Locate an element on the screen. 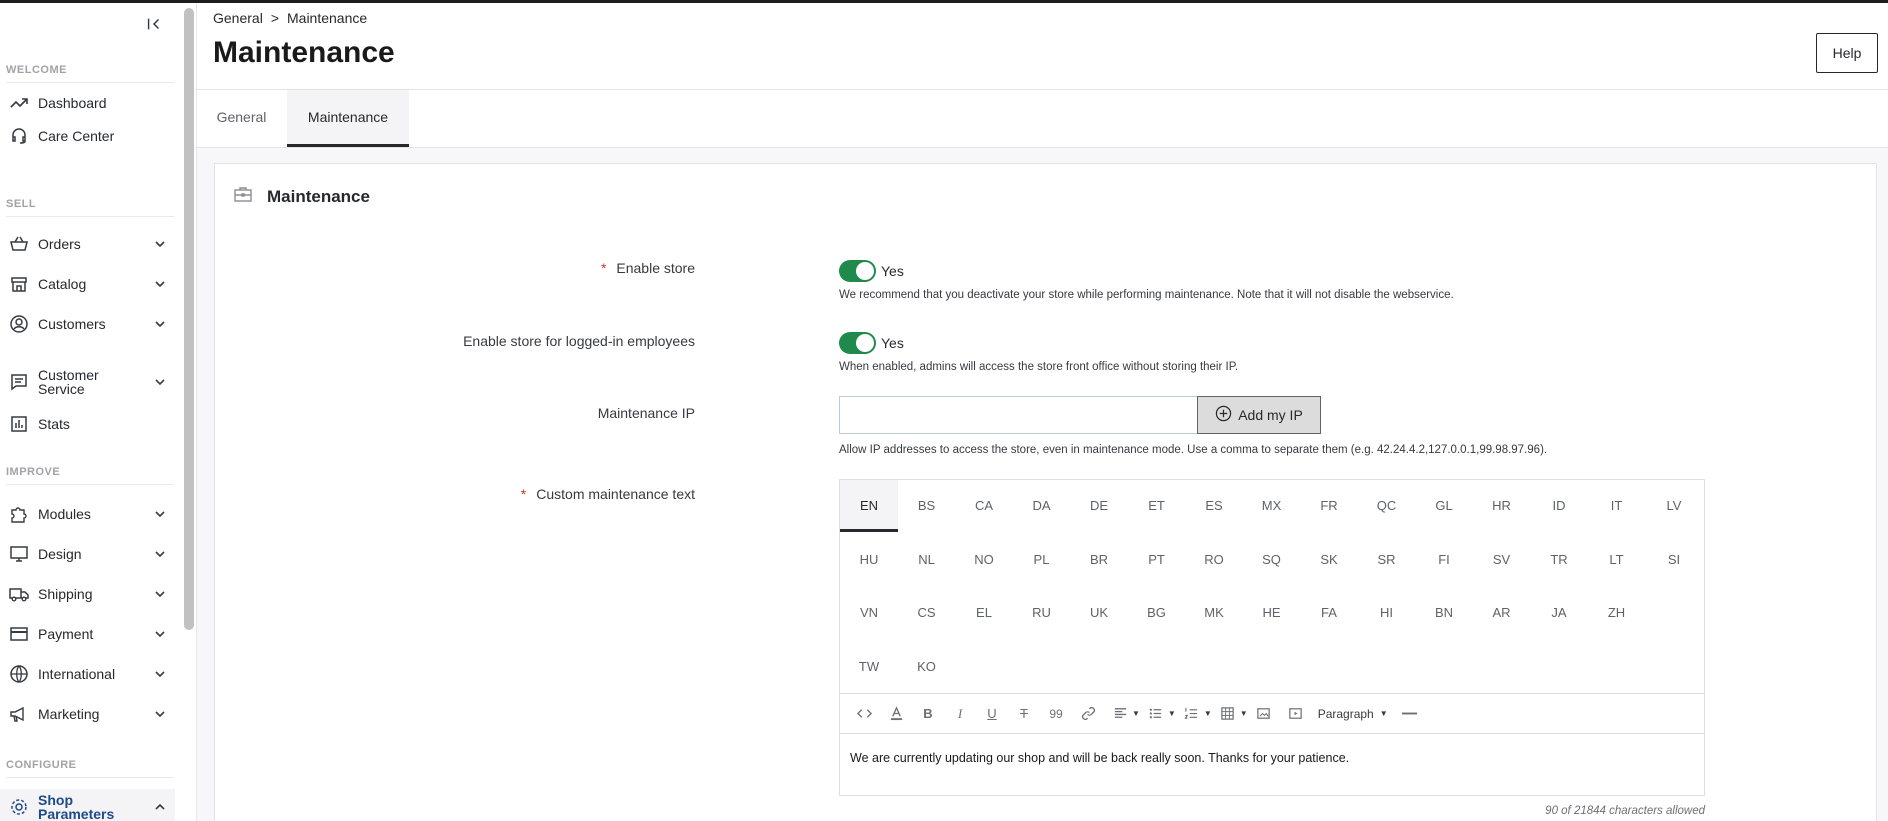 Image resolution: width=1888 pixels, height=821 pixels. language-tab-lv: LV is located at coordinates (1674, 506).